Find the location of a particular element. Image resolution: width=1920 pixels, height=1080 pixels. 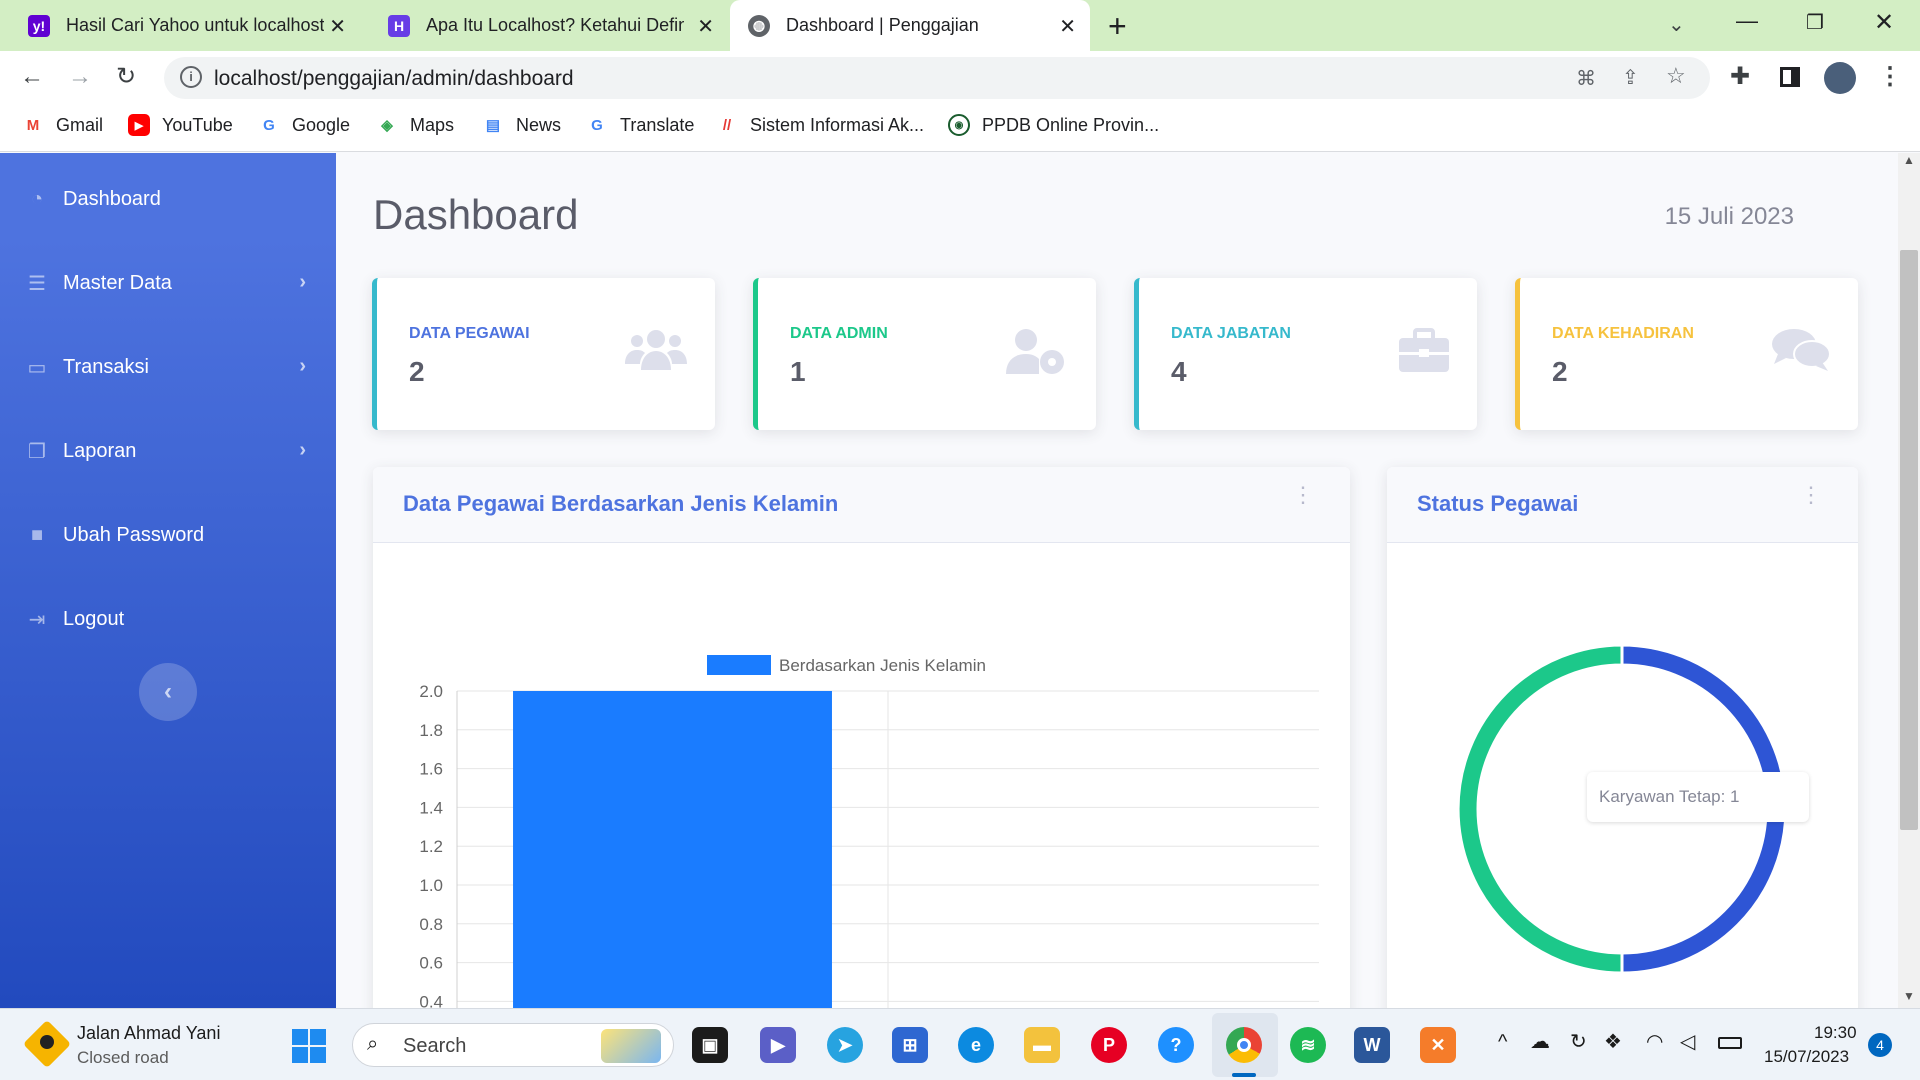

sidebar-toggle-button: ‹ is located at coordinates (168, 692).